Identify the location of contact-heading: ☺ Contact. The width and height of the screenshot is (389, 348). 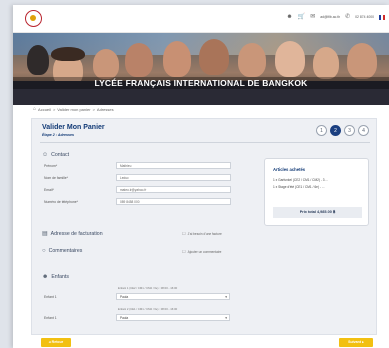
(55, 155).